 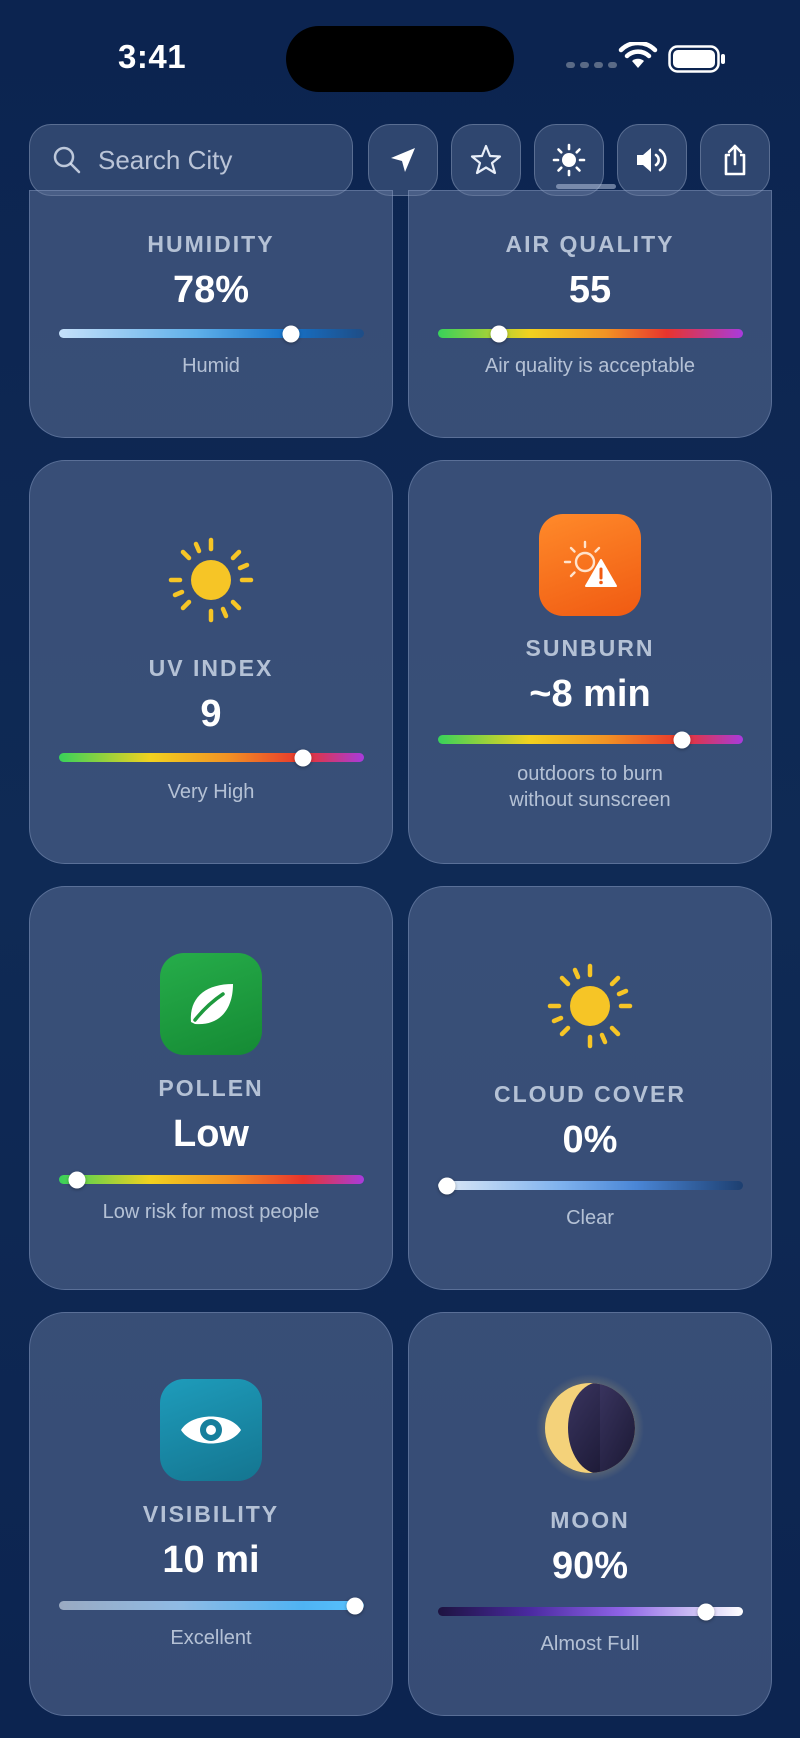 What do you see at coordinates (696, 59) in the screenshot?
I see `battery-icon` at bounding box center [696, 59].